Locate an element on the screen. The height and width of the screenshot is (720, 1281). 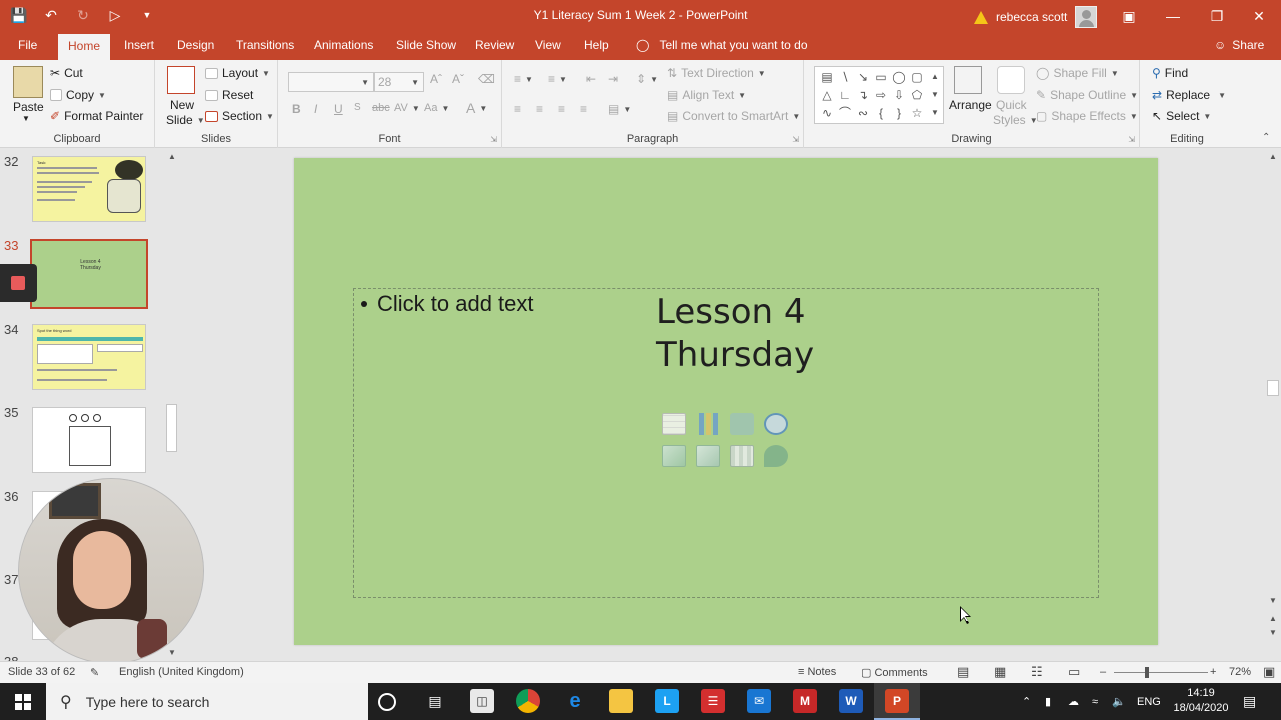
insert-table-icon is located at coordinates (674, 424).